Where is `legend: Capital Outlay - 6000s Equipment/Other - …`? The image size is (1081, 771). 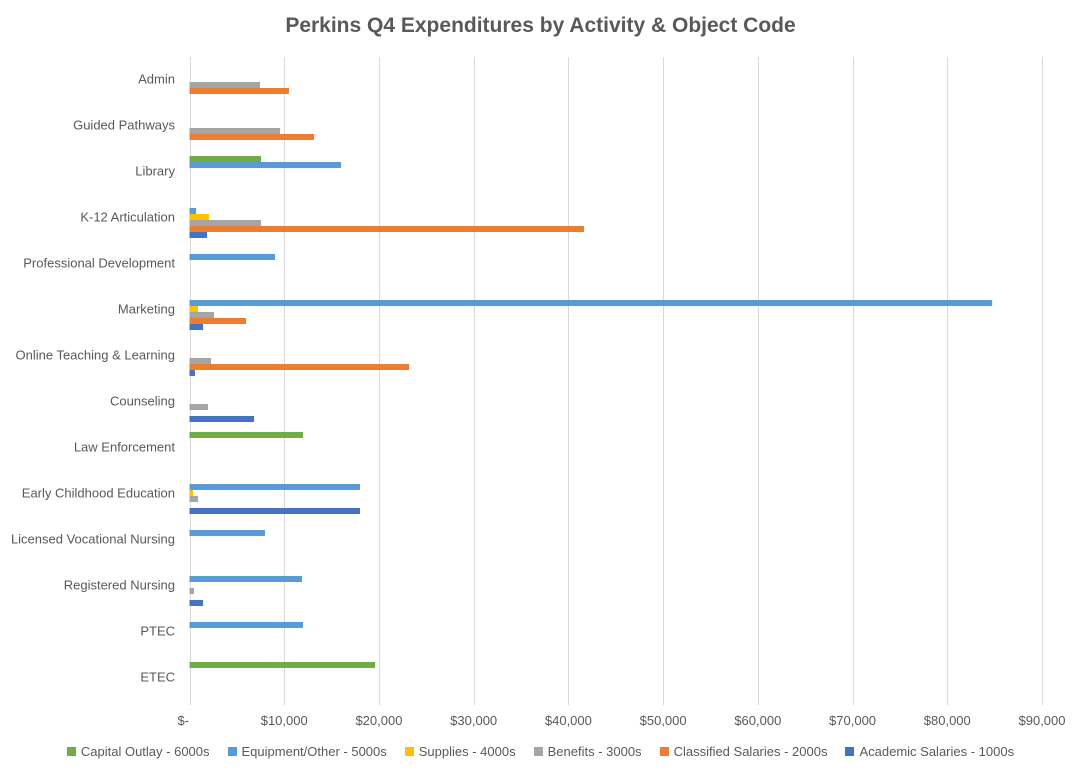
legend: Capital Outlay - 6000s Equipment/Other - … is located at coordinates (540, 751).